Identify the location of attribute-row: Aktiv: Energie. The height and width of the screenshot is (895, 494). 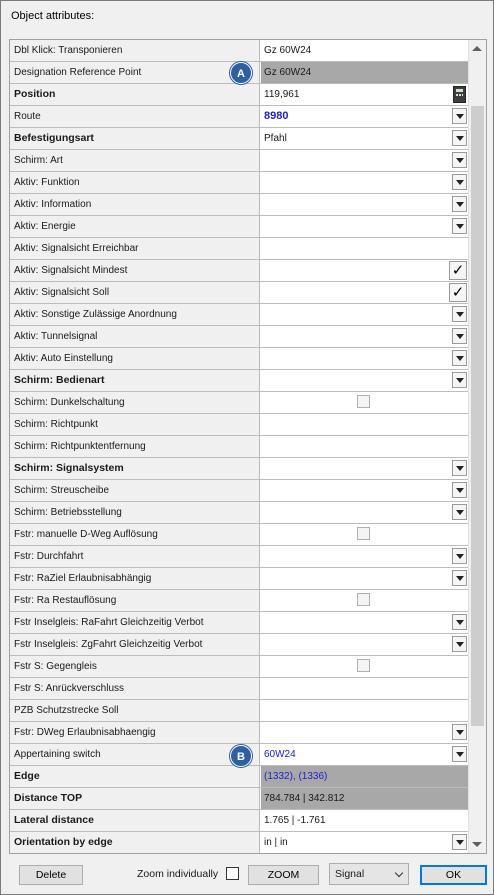
(239, 227).